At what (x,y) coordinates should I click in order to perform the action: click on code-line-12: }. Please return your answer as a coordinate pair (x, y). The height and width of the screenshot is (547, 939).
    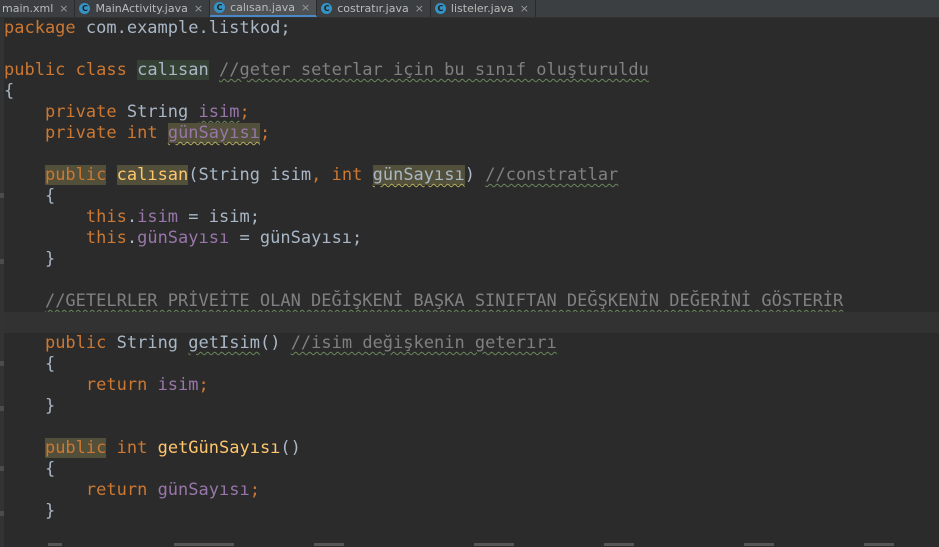
    Looking at the image, I should click on (471, 259).